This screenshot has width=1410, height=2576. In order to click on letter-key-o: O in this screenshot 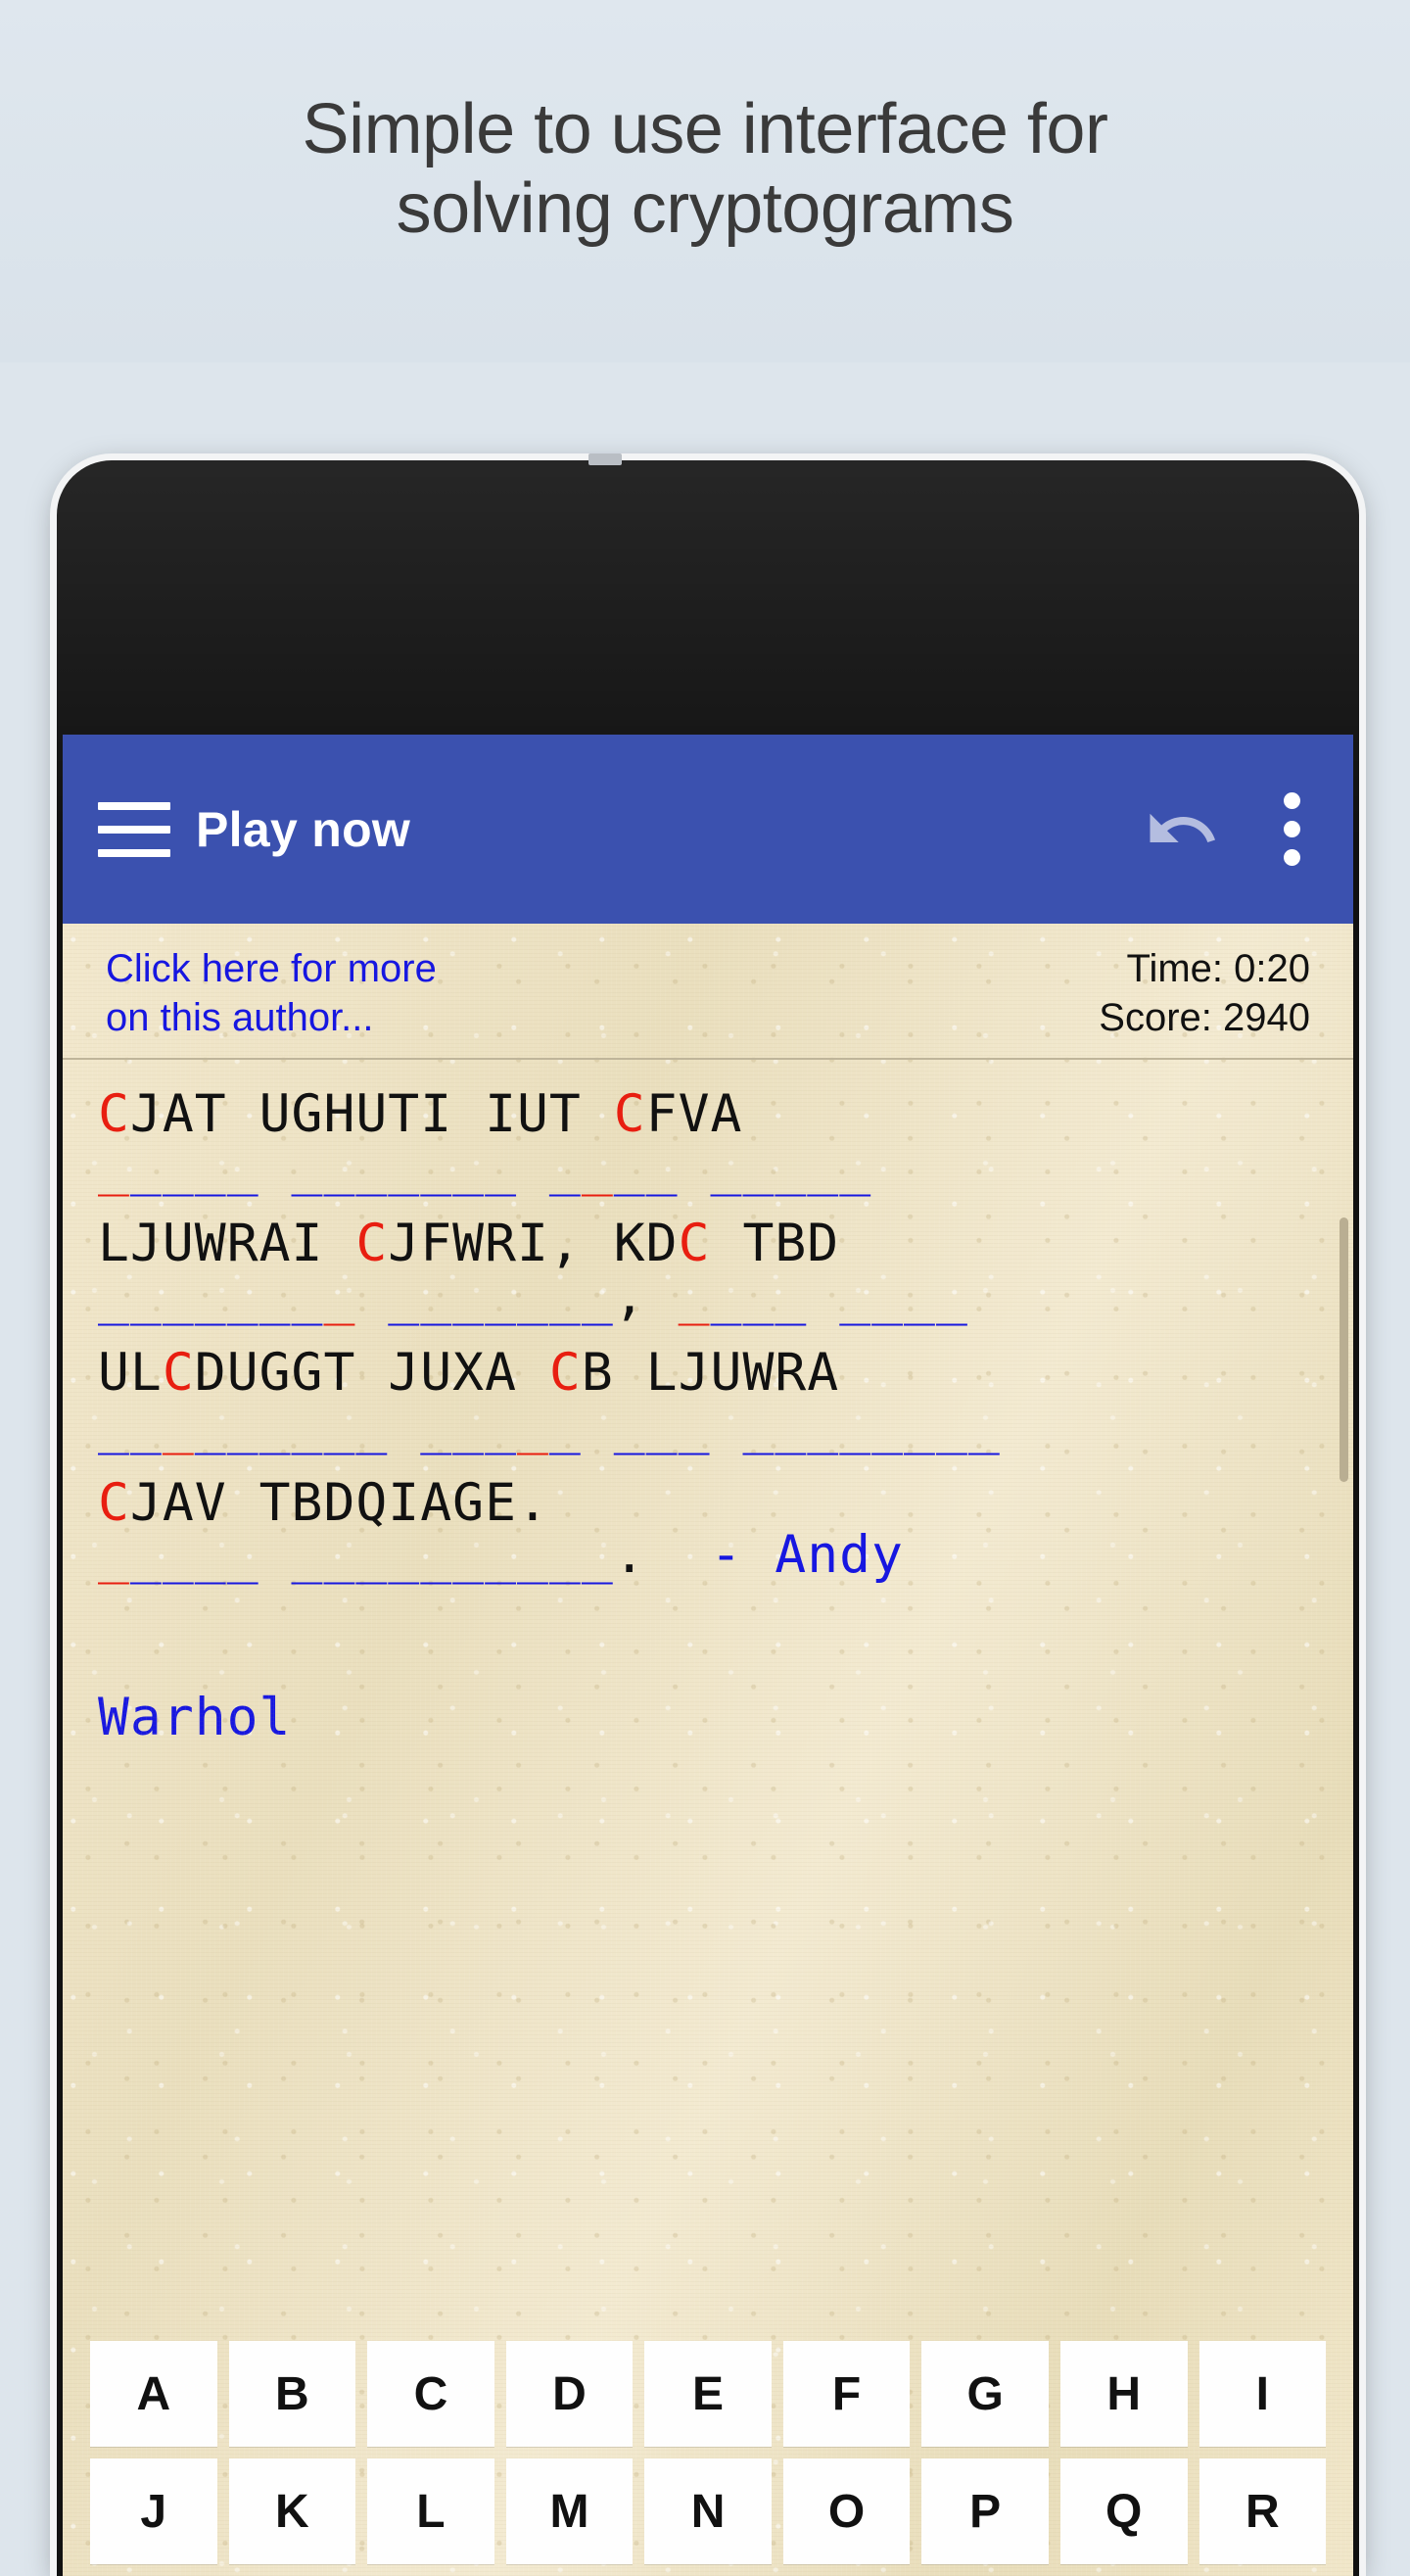, I will do `click(846, 2511)`.